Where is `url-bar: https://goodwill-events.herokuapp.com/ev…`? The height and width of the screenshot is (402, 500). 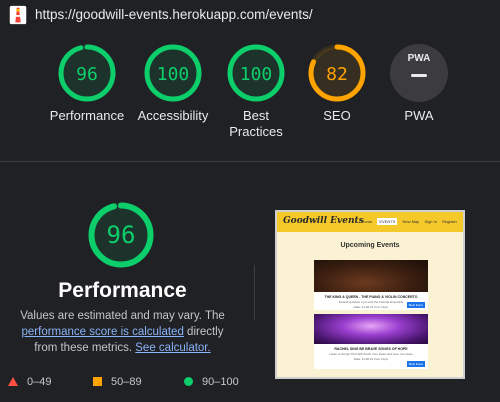
url-bar: https://goodwill-events.herokuapp.com/ev… is located at coordinates (250, 16).